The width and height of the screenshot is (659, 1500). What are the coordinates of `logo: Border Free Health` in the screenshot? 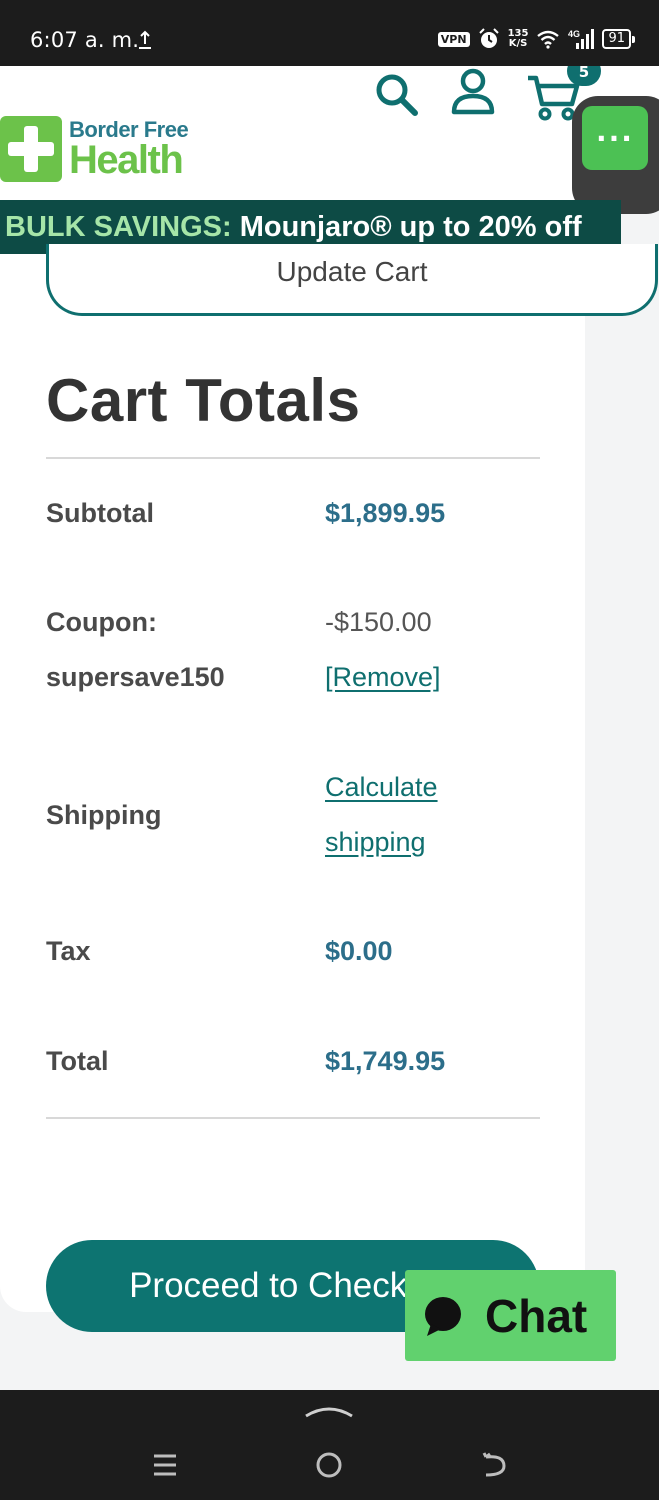 It's located at (94, 149).